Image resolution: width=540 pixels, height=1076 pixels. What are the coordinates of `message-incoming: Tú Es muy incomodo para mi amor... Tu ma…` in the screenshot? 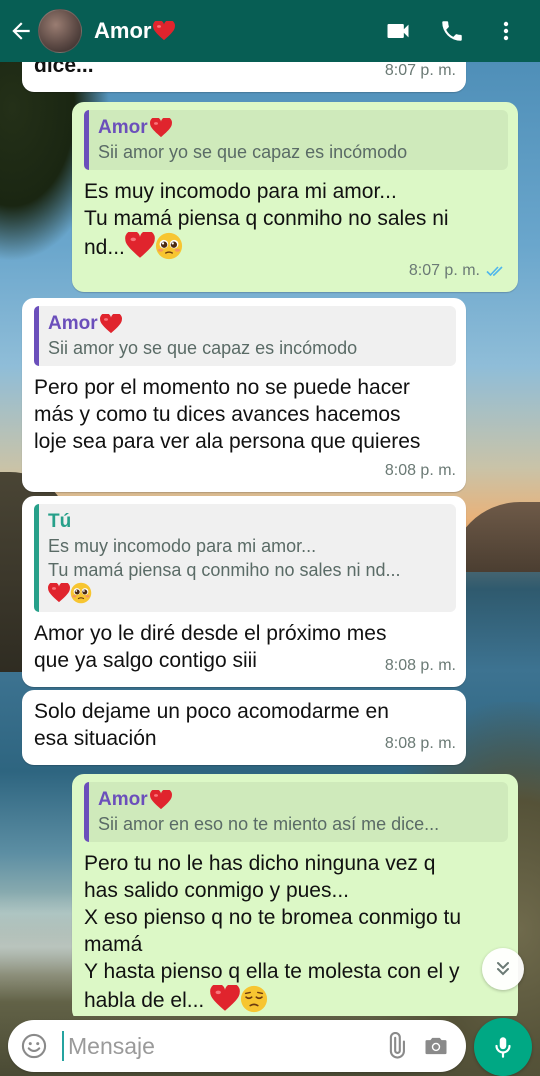 It's located at (244, 591).